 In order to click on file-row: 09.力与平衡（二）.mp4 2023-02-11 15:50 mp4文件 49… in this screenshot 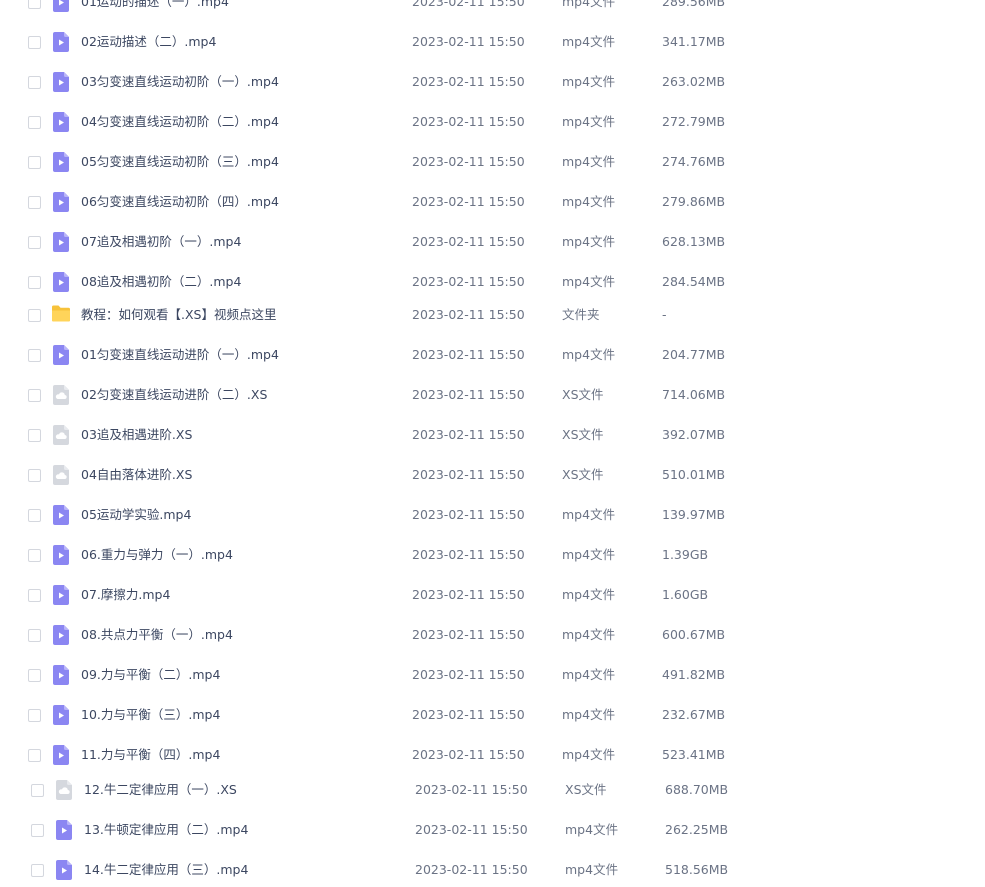, I will do `click(380, 675)`.